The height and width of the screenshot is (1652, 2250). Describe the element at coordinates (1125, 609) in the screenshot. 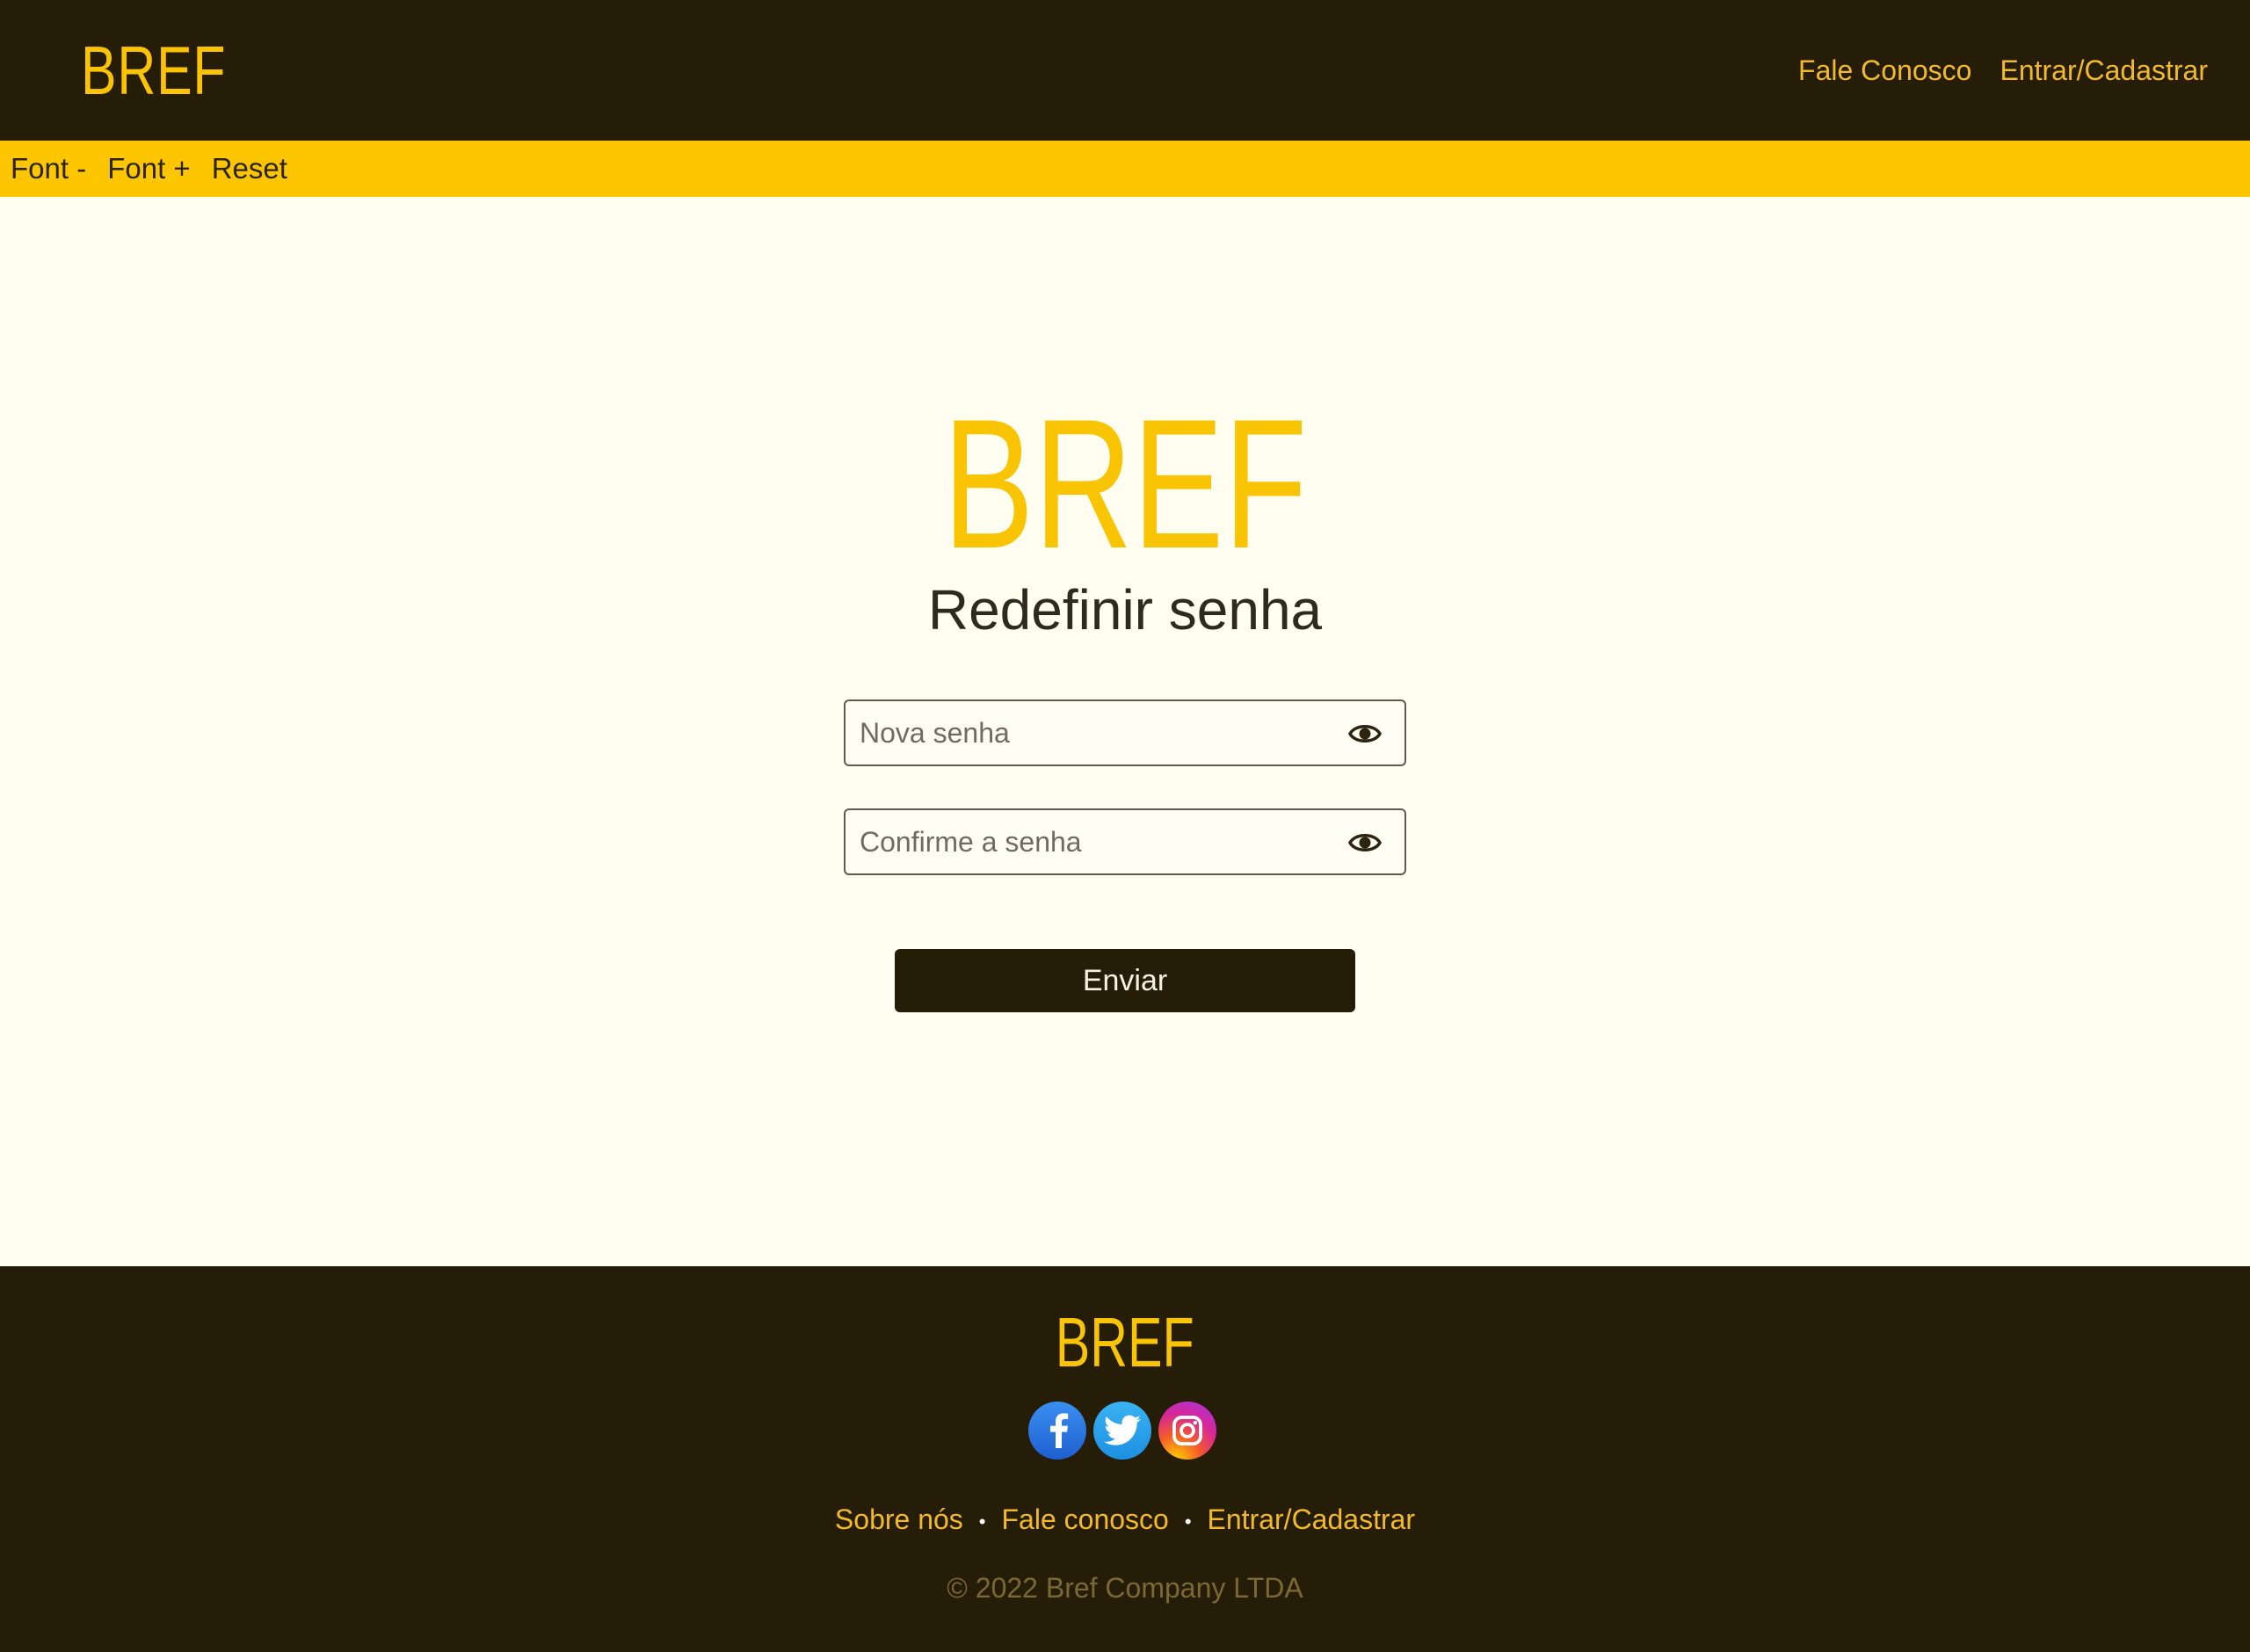

I see `page-title: Redefinir senha` at that location.